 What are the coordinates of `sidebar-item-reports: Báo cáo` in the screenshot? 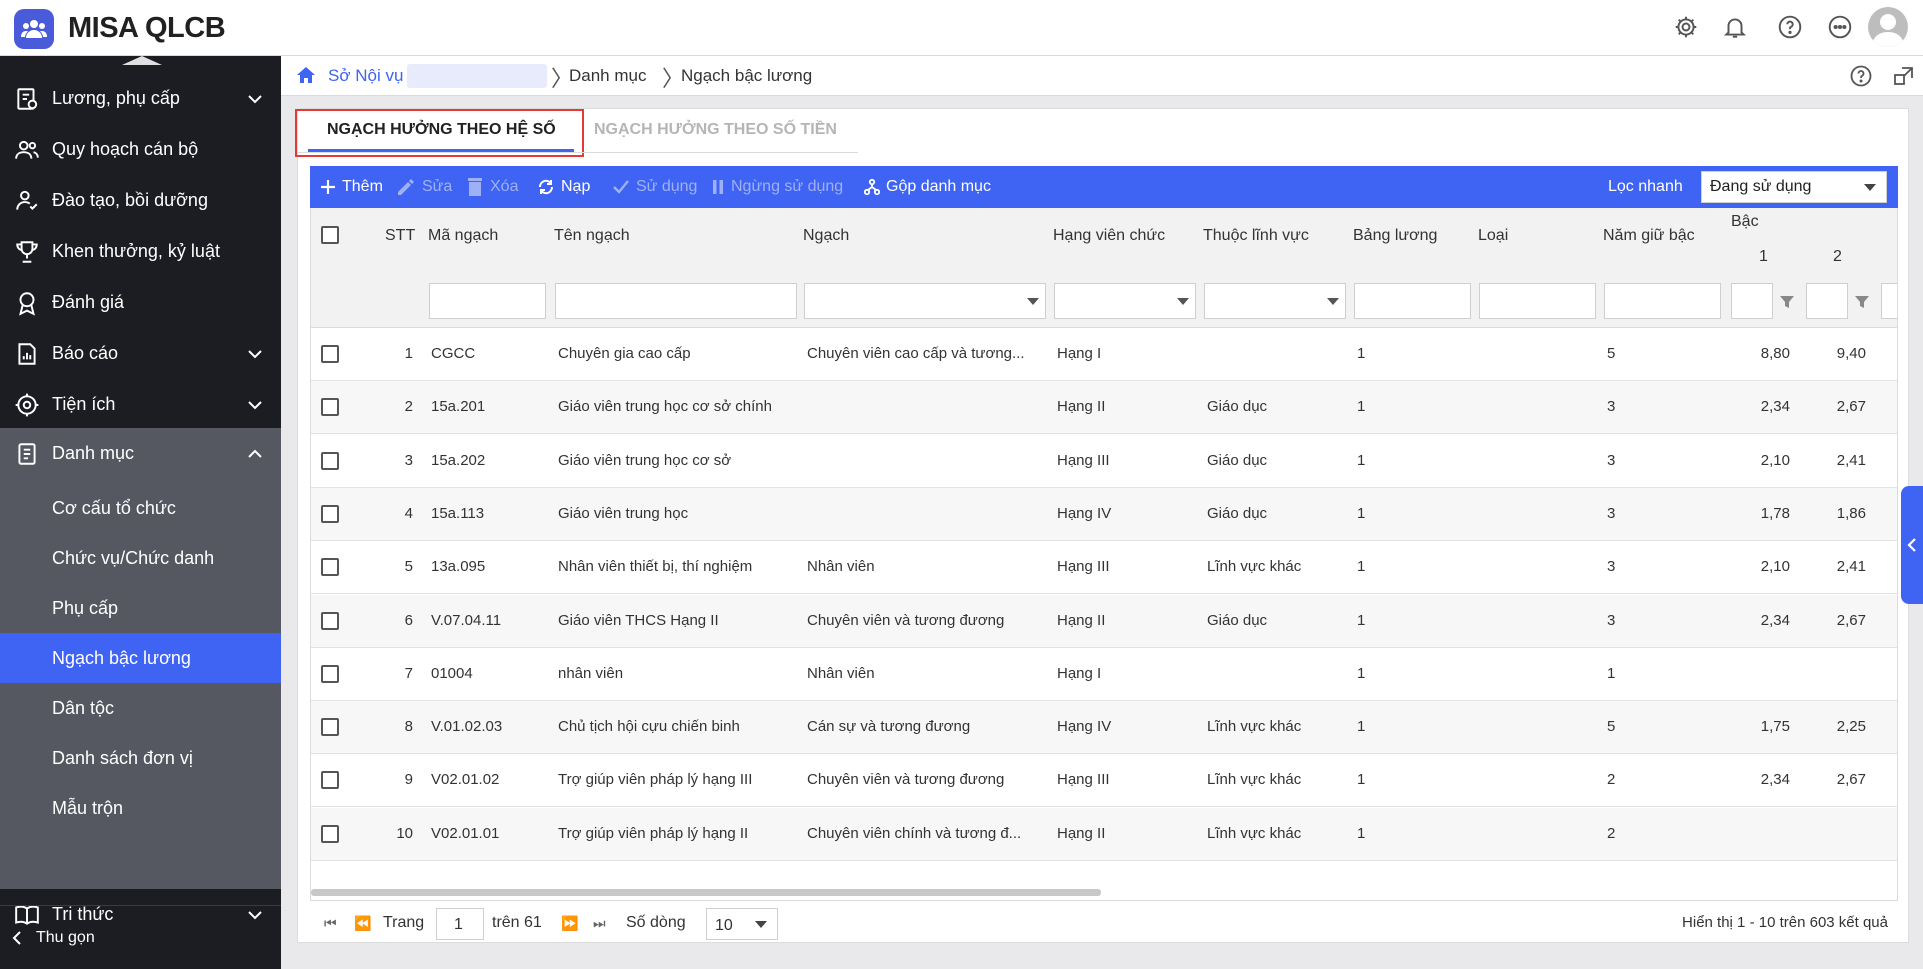 It's located at (140, 353).